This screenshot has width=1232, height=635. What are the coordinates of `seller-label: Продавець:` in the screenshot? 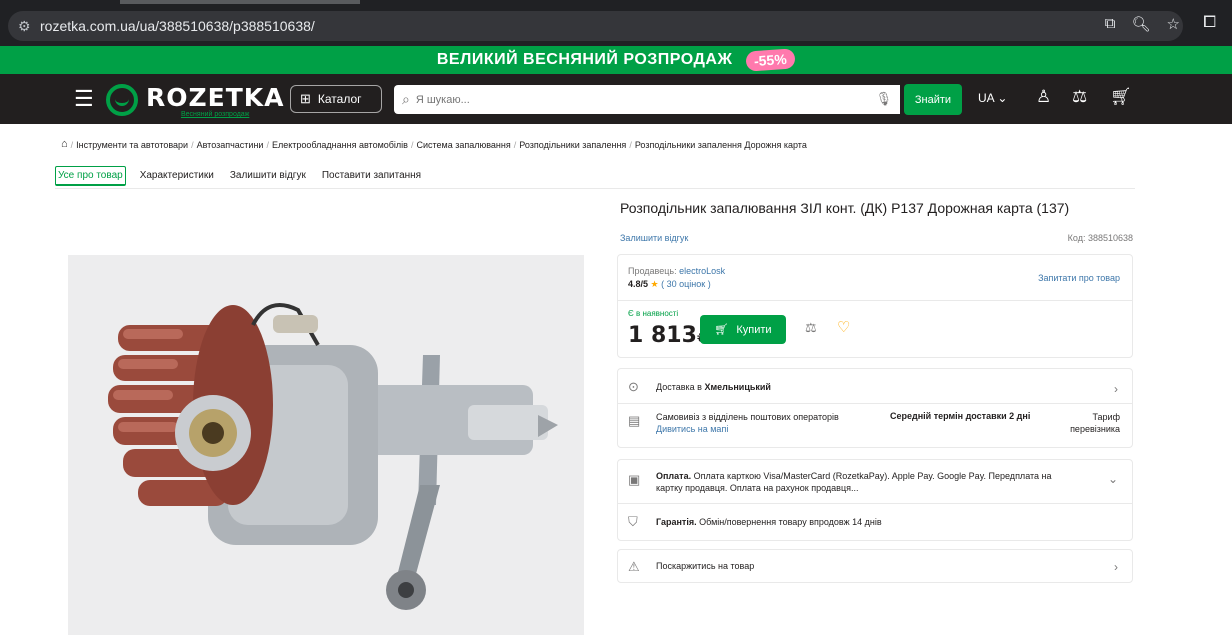 It's located at (652, 271).